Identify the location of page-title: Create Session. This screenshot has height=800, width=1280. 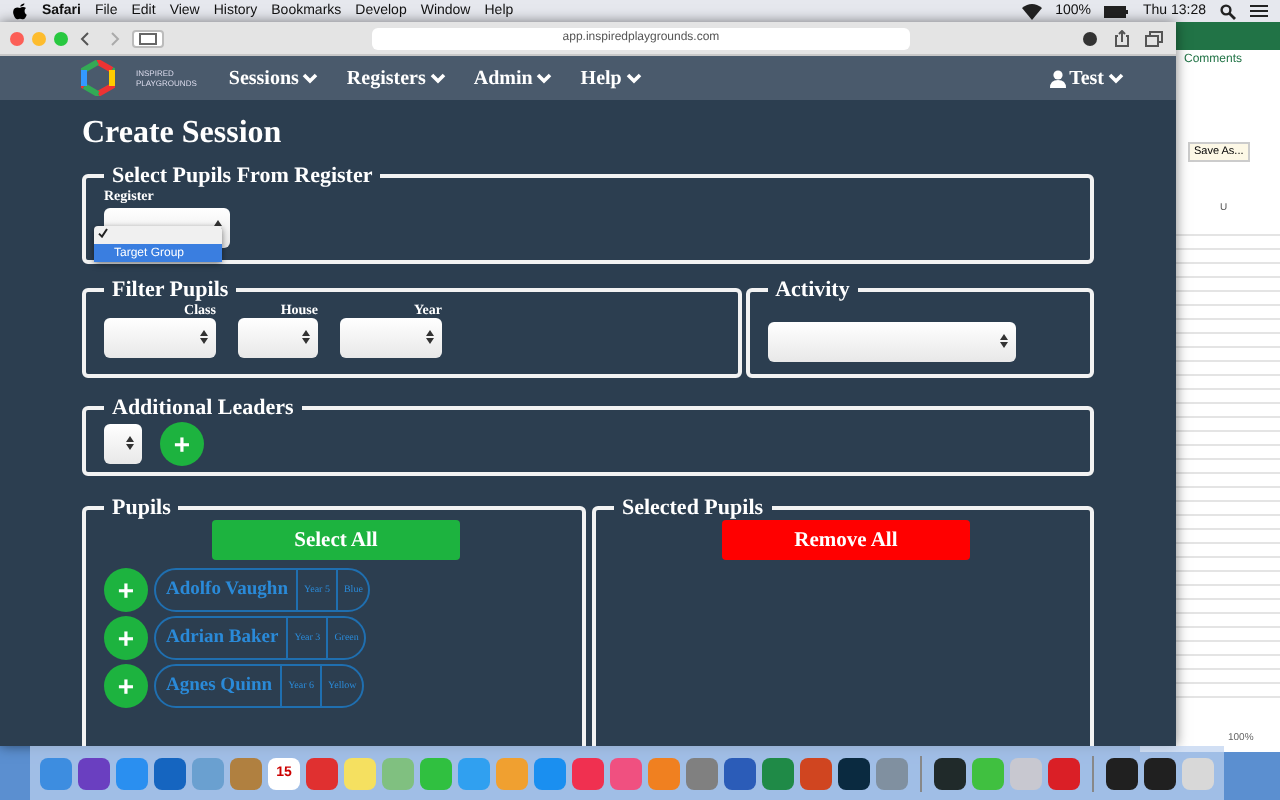
(183, 134).